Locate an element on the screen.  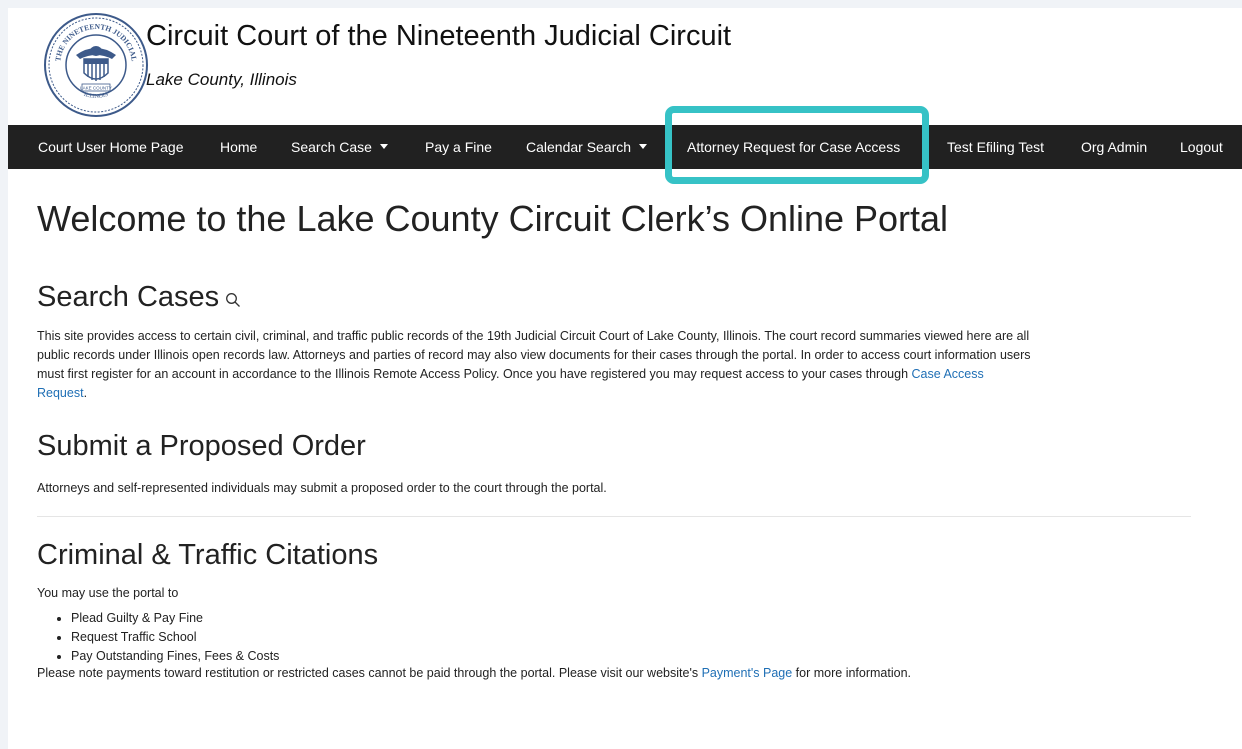
nav-label: Org Admin is located at coordinates (1114, 147).